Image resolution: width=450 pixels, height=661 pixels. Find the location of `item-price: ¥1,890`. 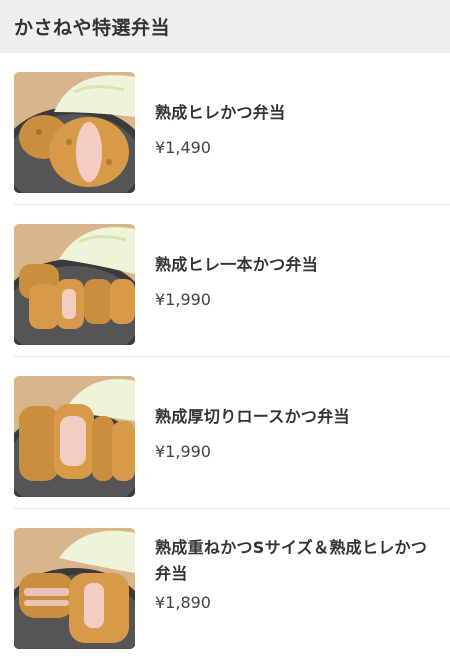

item-price: ¥1,890 is located at coordinates (183, 602).